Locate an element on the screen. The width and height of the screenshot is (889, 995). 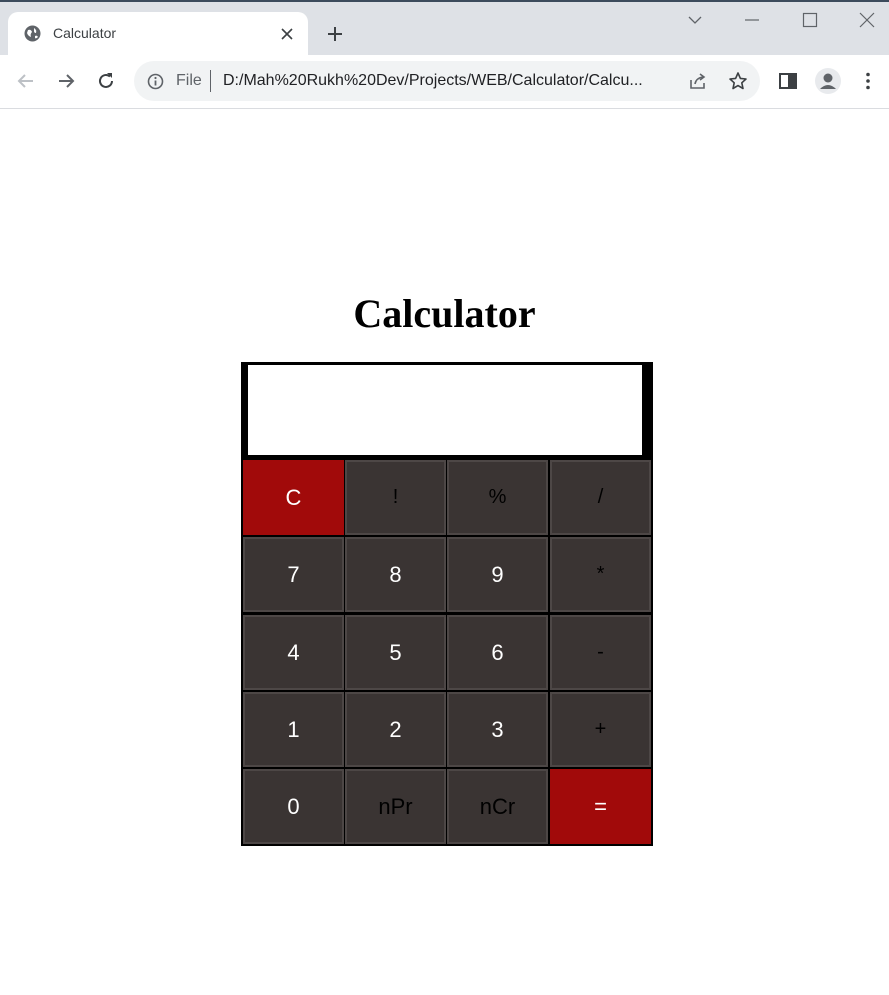
digit-4-button: 4 is located at coordinates (293, 652).